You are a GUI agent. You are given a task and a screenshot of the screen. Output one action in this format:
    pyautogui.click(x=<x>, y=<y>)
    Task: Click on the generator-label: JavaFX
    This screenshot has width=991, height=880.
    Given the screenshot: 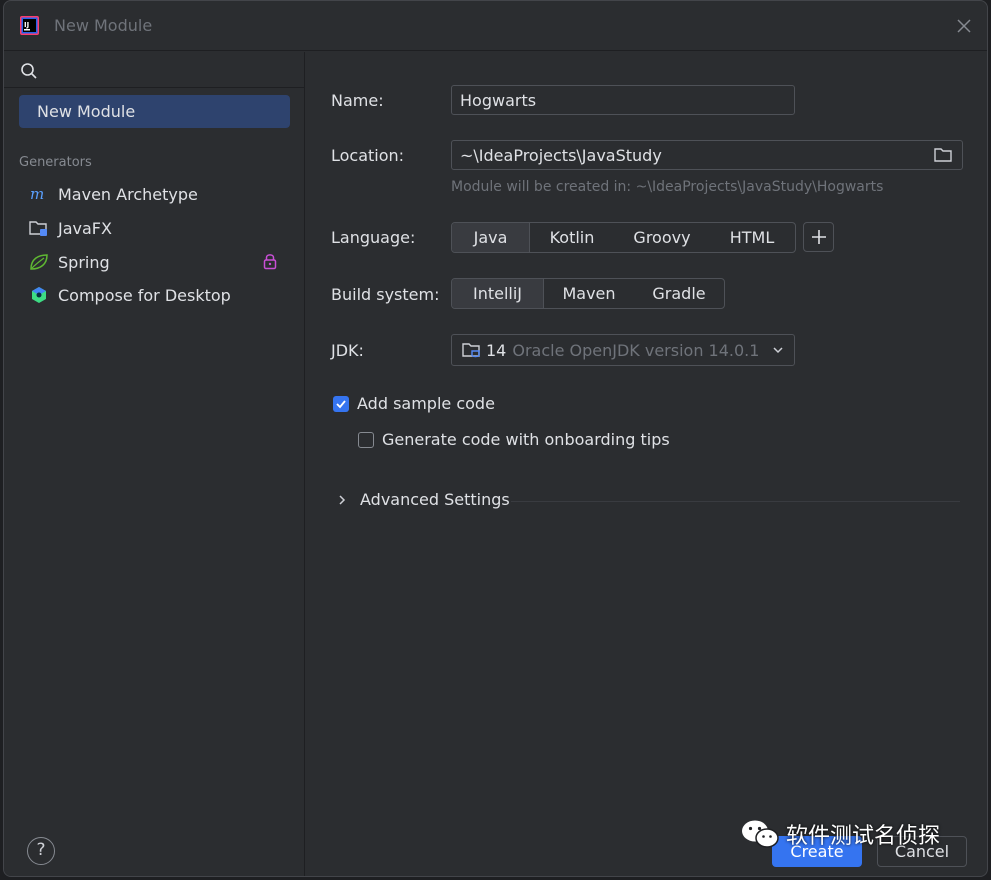 What is the action you would take?
    pyautogui.click(x=85, y=228)
    